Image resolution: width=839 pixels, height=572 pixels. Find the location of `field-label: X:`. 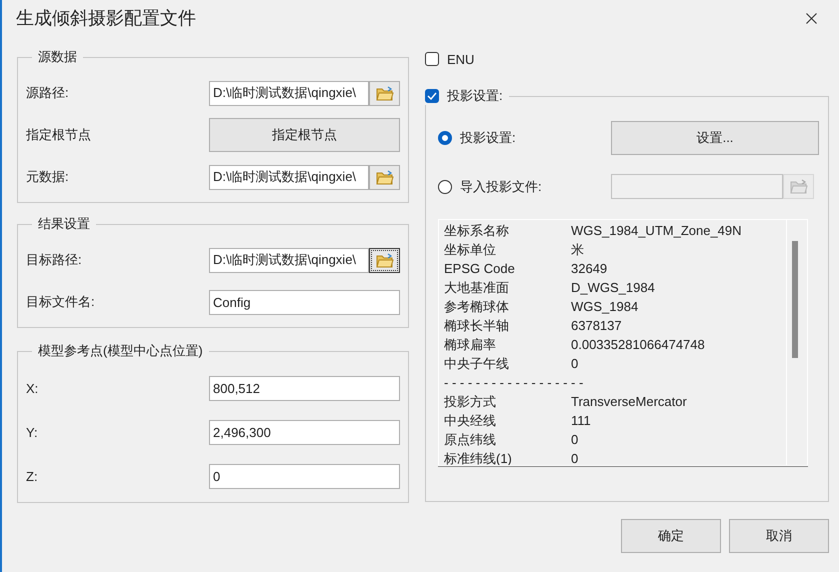

field-label: X: is located at coordinates (32, 388).